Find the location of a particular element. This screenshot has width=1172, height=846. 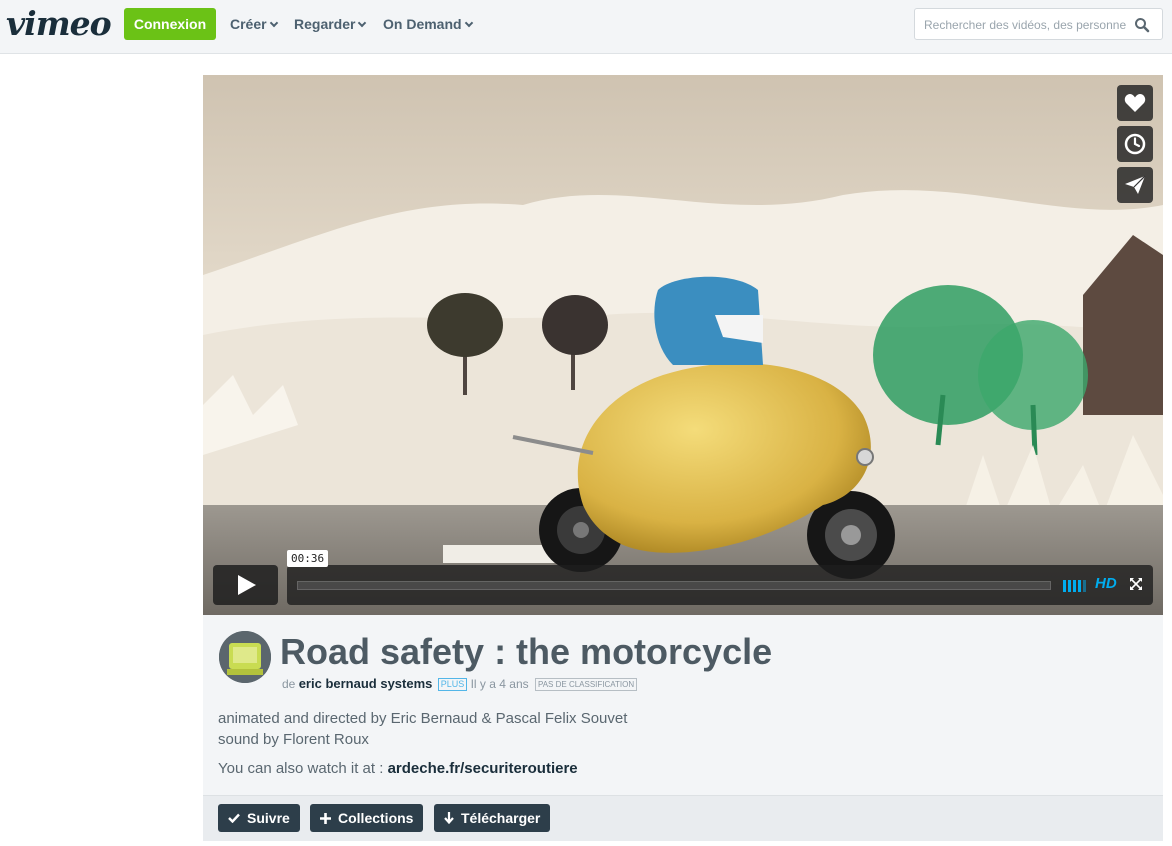

paper-plane-icon is located at coordinates (1135, 184).